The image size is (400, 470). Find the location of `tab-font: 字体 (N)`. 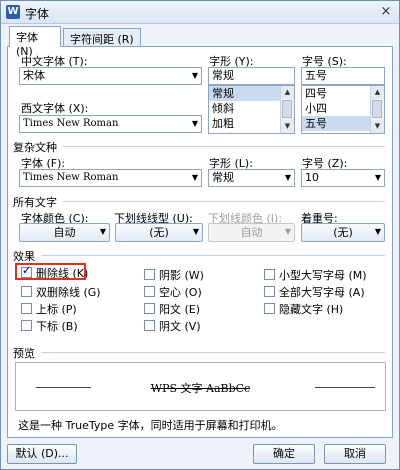

tab-font: 字体 (N) is located at coordinates (35, 42).